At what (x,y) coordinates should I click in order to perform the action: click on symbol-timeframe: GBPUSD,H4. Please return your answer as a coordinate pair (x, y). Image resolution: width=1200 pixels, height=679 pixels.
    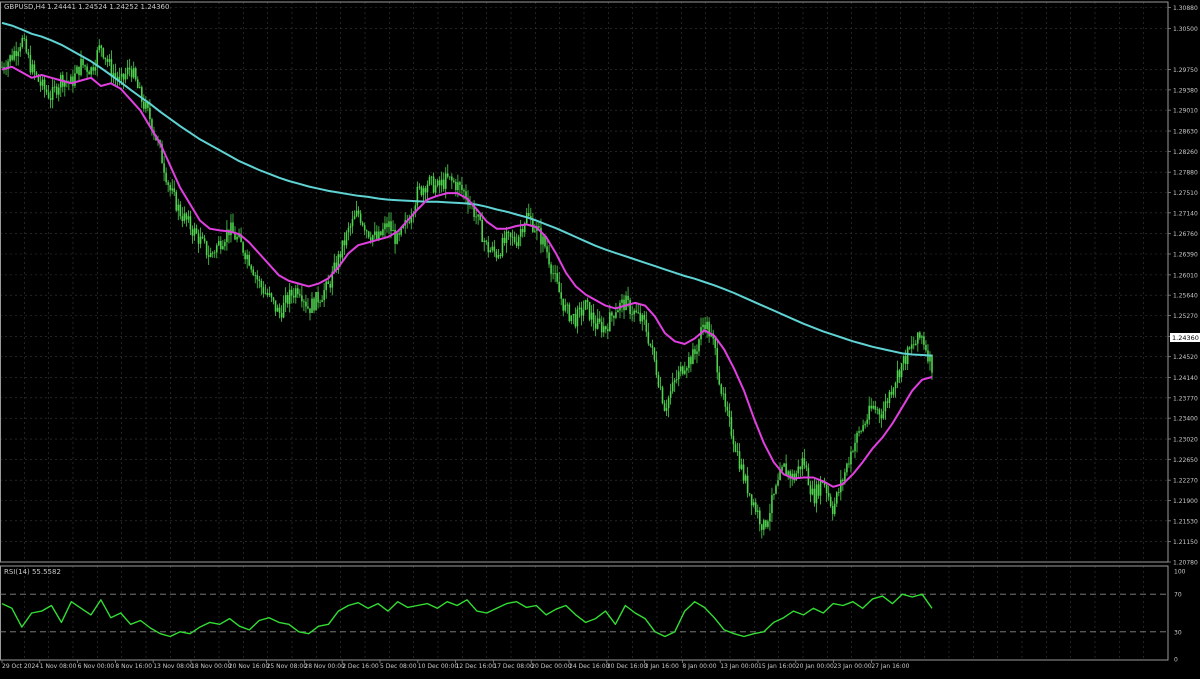
    Looking at the image, I should click on (25, 7).